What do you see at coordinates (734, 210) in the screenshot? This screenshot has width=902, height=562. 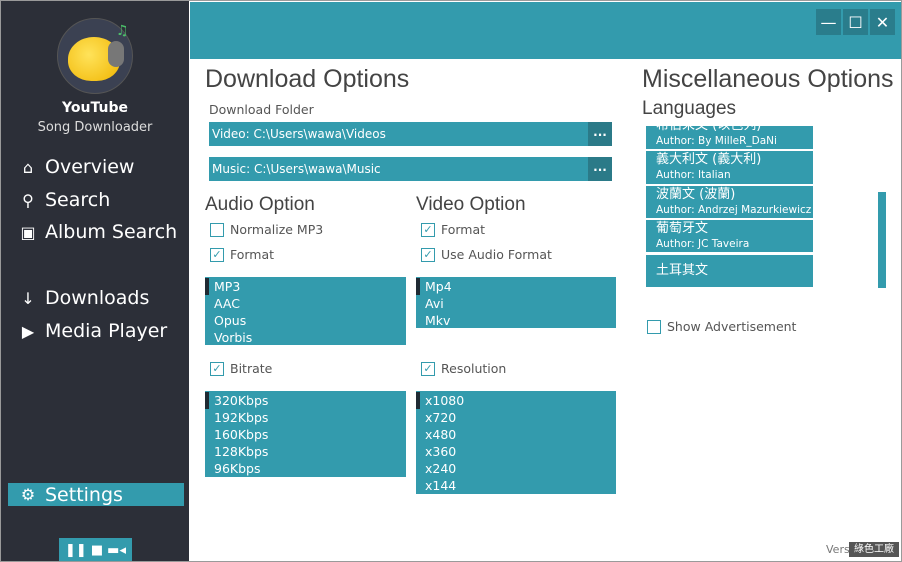 I see `language-author: Author: Andrzej Mazurkiewicz` at bounding box center [734, 210].